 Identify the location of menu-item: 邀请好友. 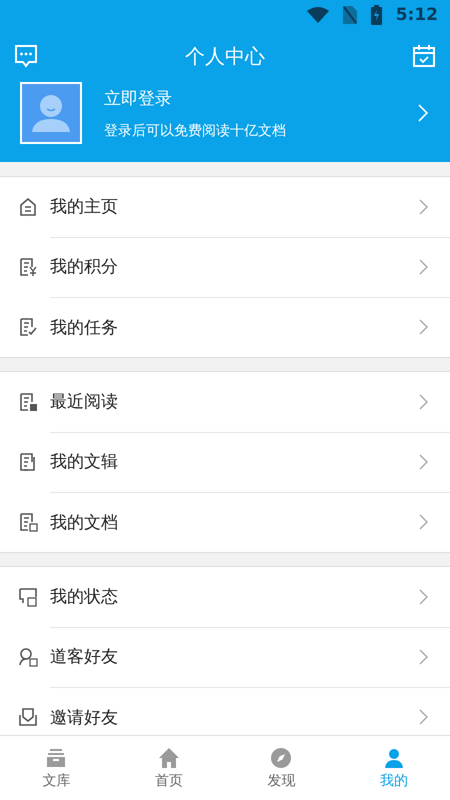
(225, 711).